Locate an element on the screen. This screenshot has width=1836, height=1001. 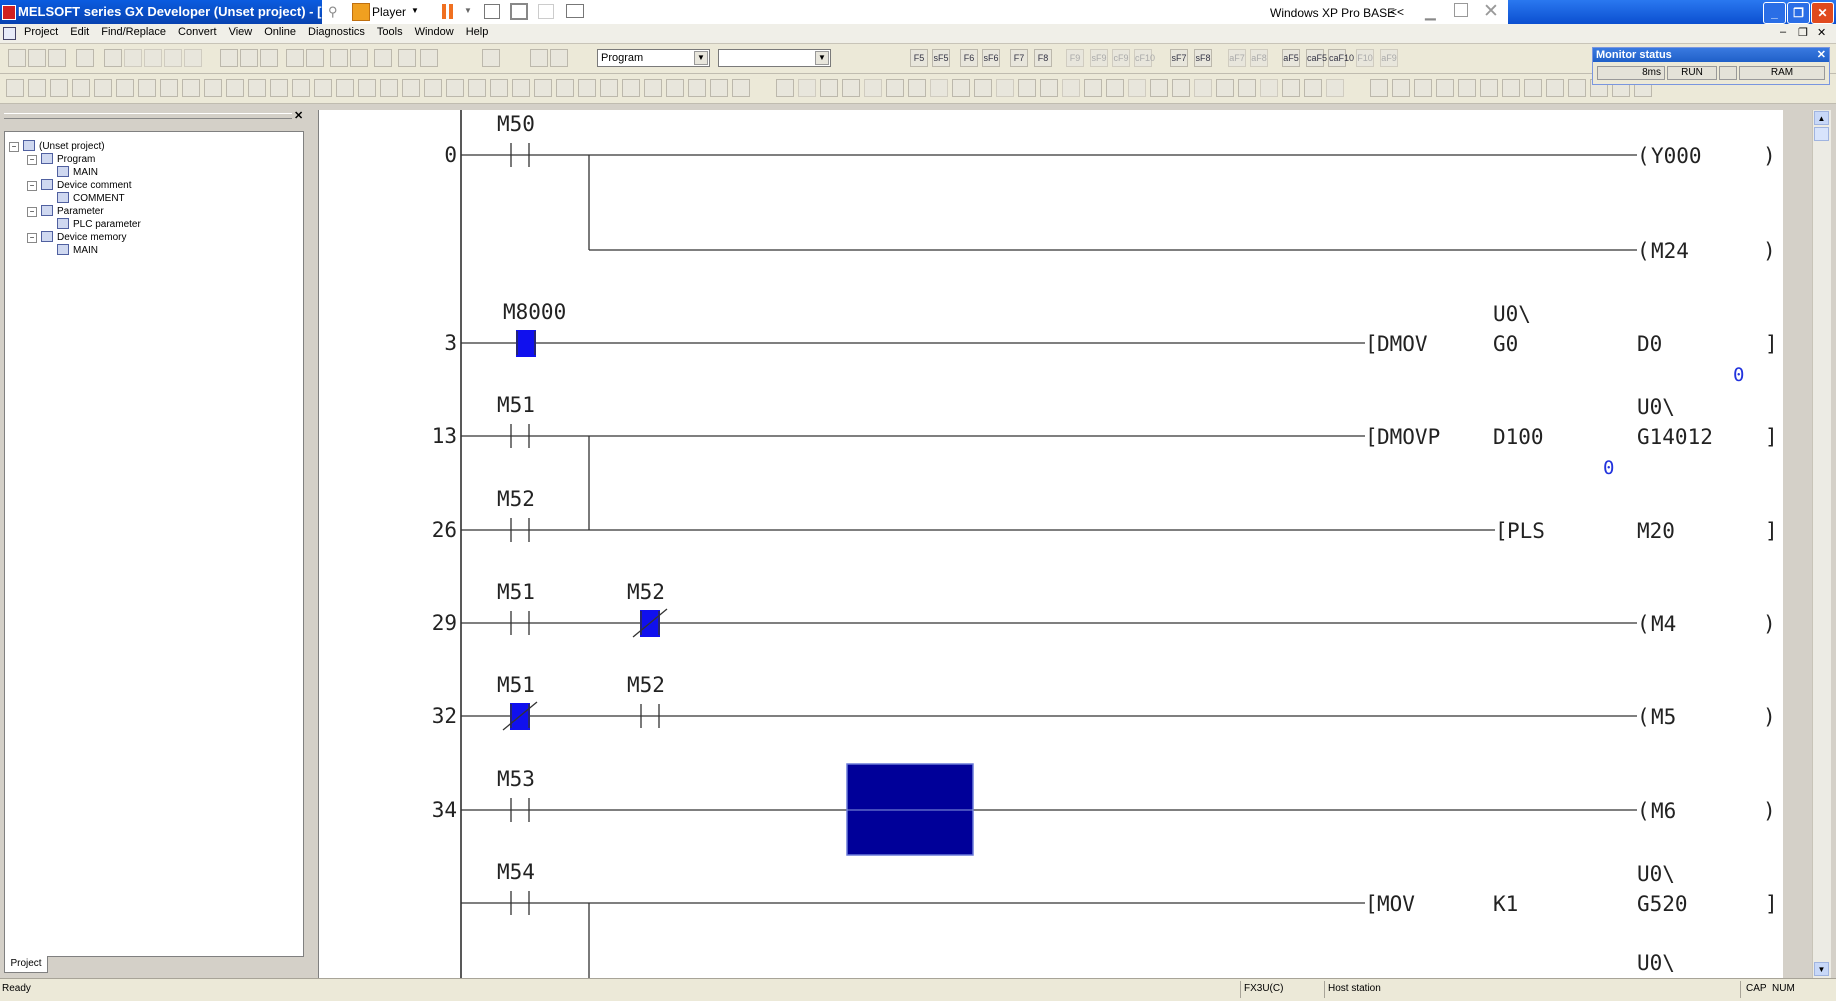
tree-item-device-comment: − Device comment is located at coordinates (79, 185).